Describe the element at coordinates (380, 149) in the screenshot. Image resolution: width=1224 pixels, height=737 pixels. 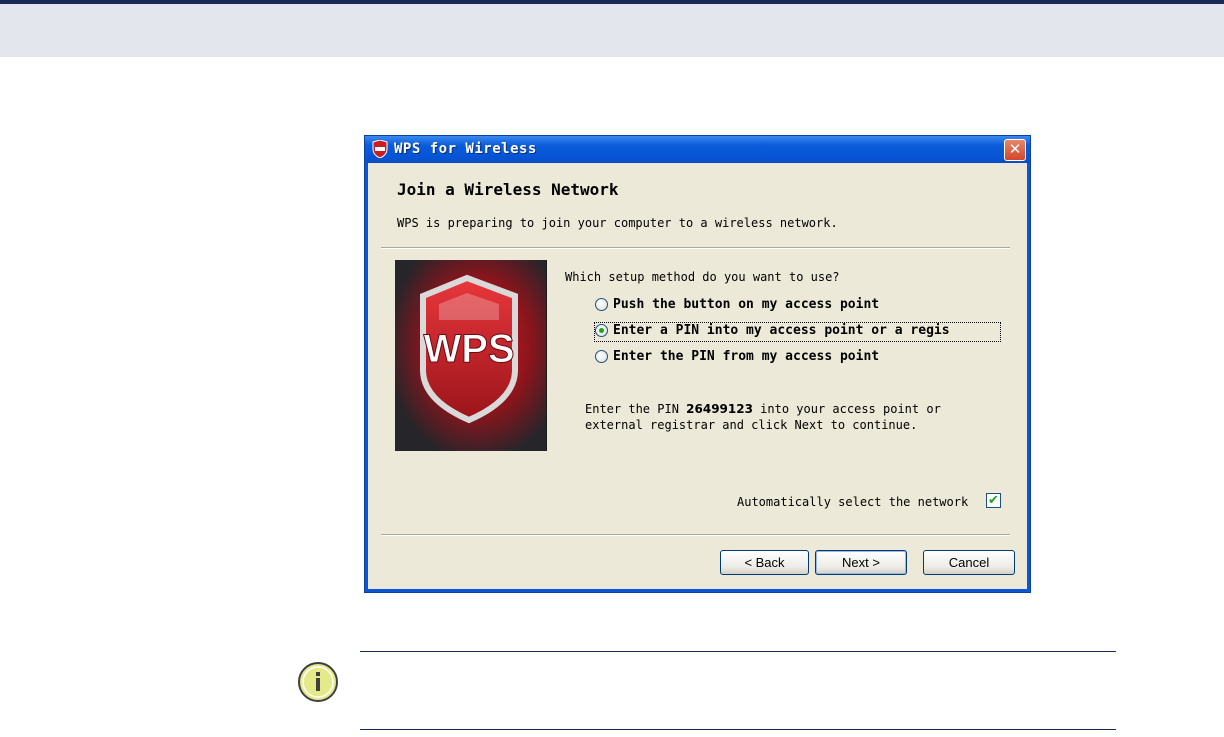
I see `wps-shield-icon` at that location.